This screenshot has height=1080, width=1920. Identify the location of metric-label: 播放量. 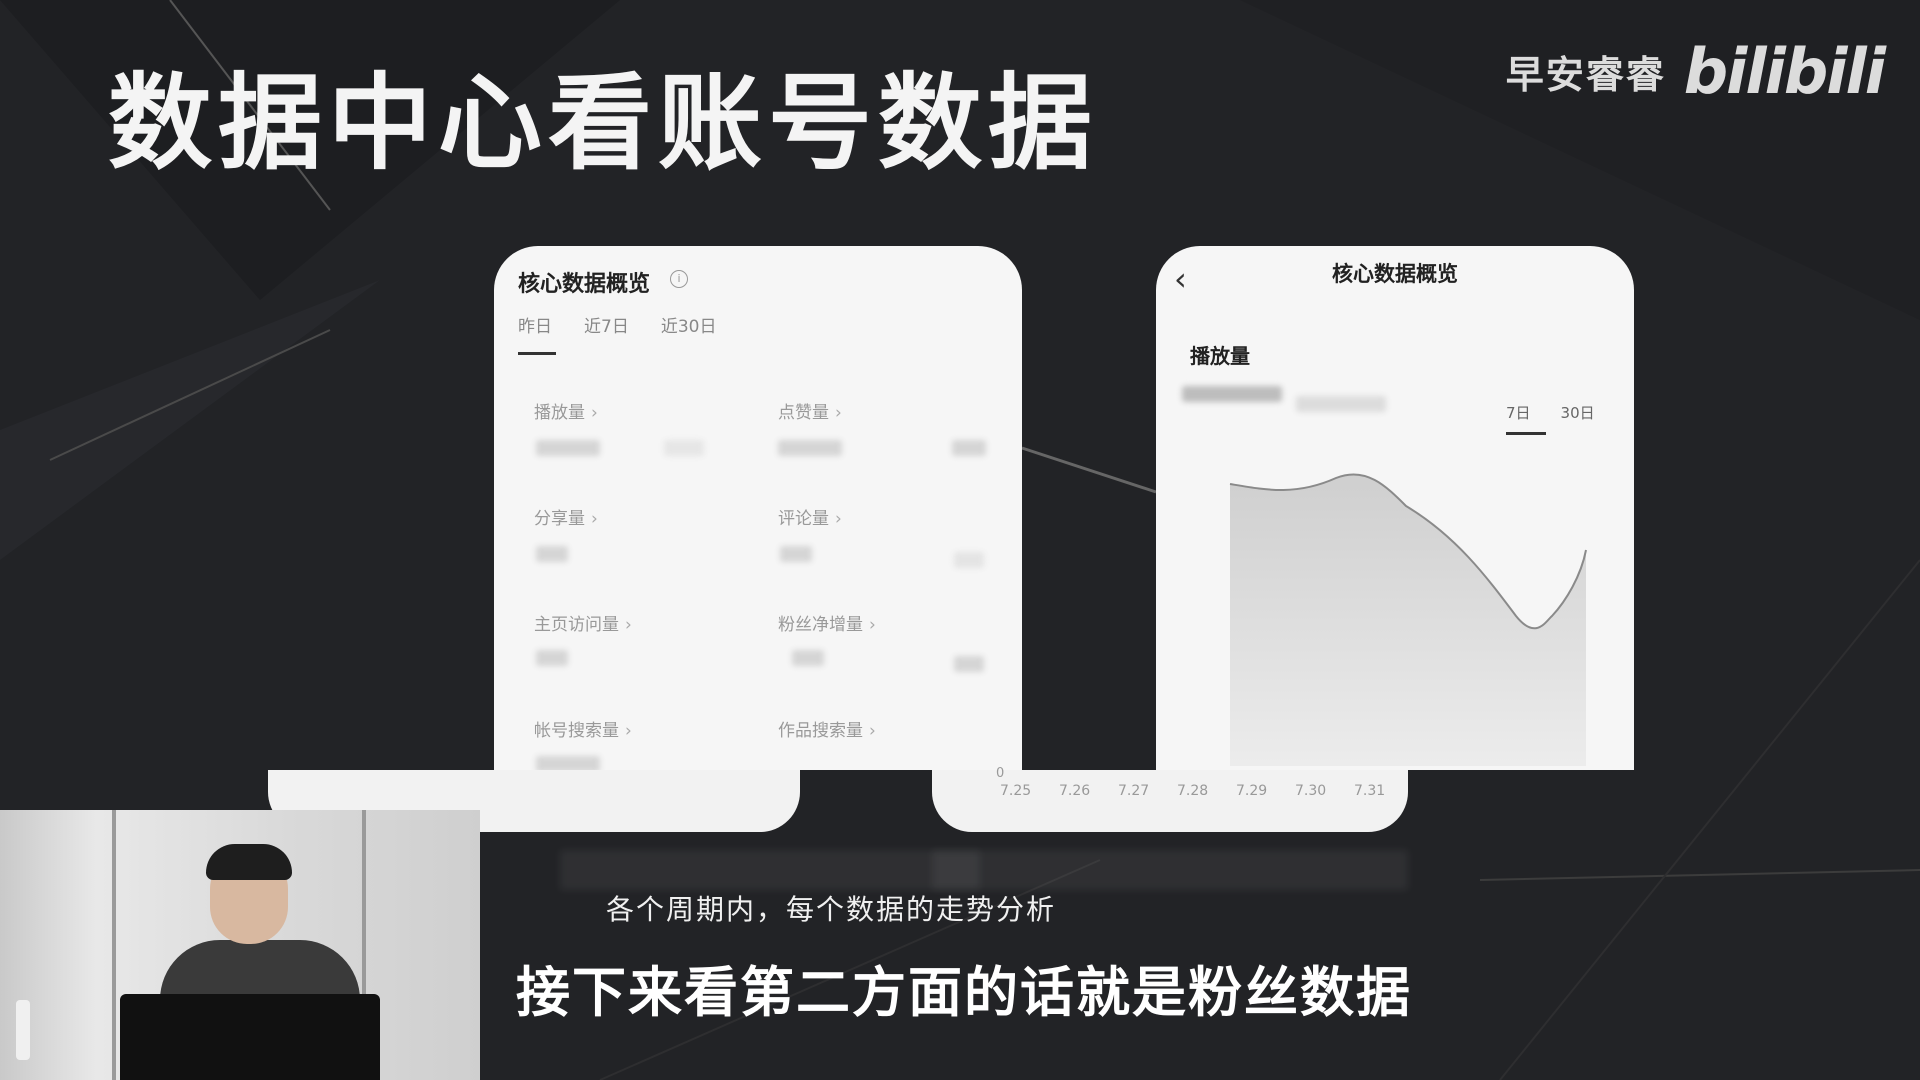
(559, 413).